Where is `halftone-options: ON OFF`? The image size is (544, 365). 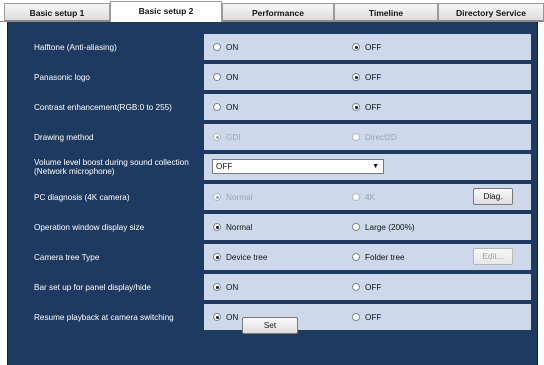 halftone-options: ON OFF is located at coordinates (367, 47).